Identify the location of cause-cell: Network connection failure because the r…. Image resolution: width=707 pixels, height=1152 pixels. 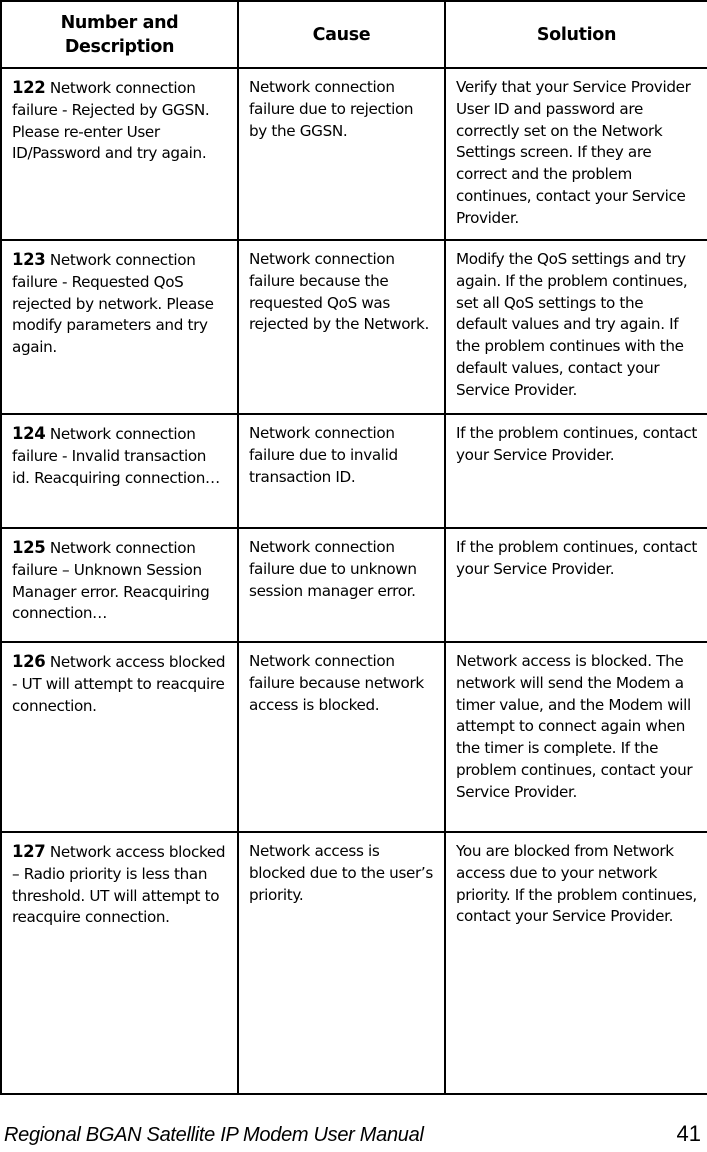
(341, 327).